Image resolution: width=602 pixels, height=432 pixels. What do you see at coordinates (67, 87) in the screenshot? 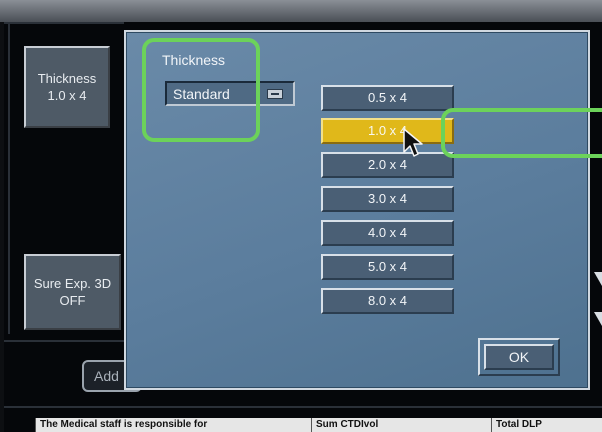
I see `thickness-side-button: Thickness 1.0 x 4` at bounding box center [67, 87].